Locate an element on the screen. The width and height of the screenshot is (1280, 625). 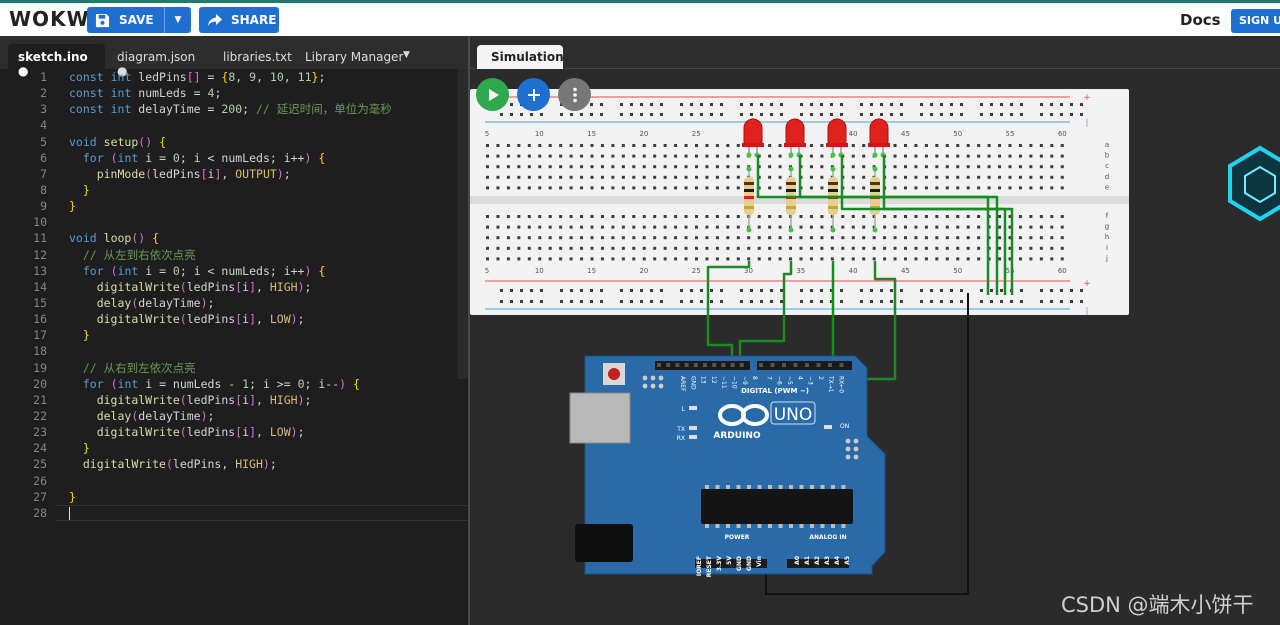
tab-sketch-ino: sketch.ino ● is located at coordinates (56, 61).